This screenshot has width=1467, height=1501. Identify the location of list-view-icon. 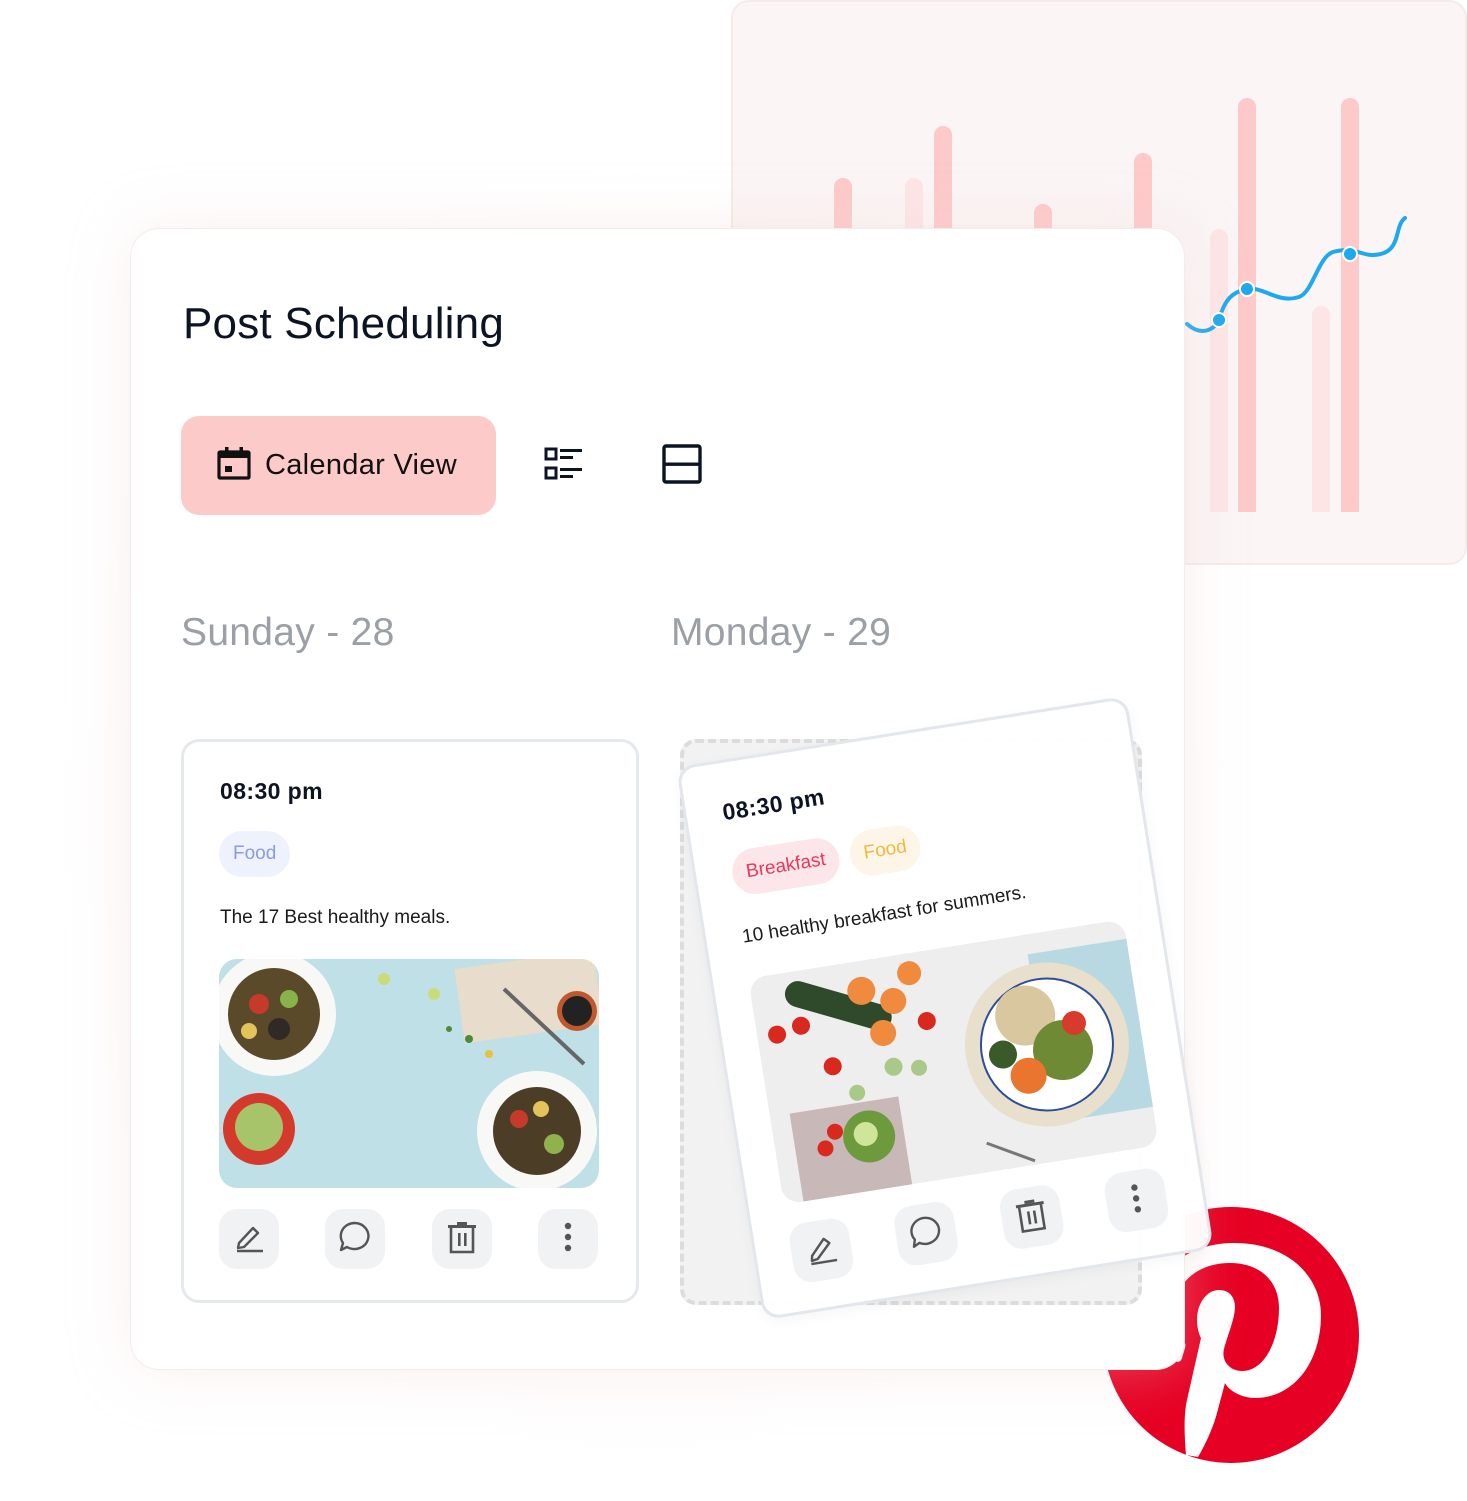
(564, 466).